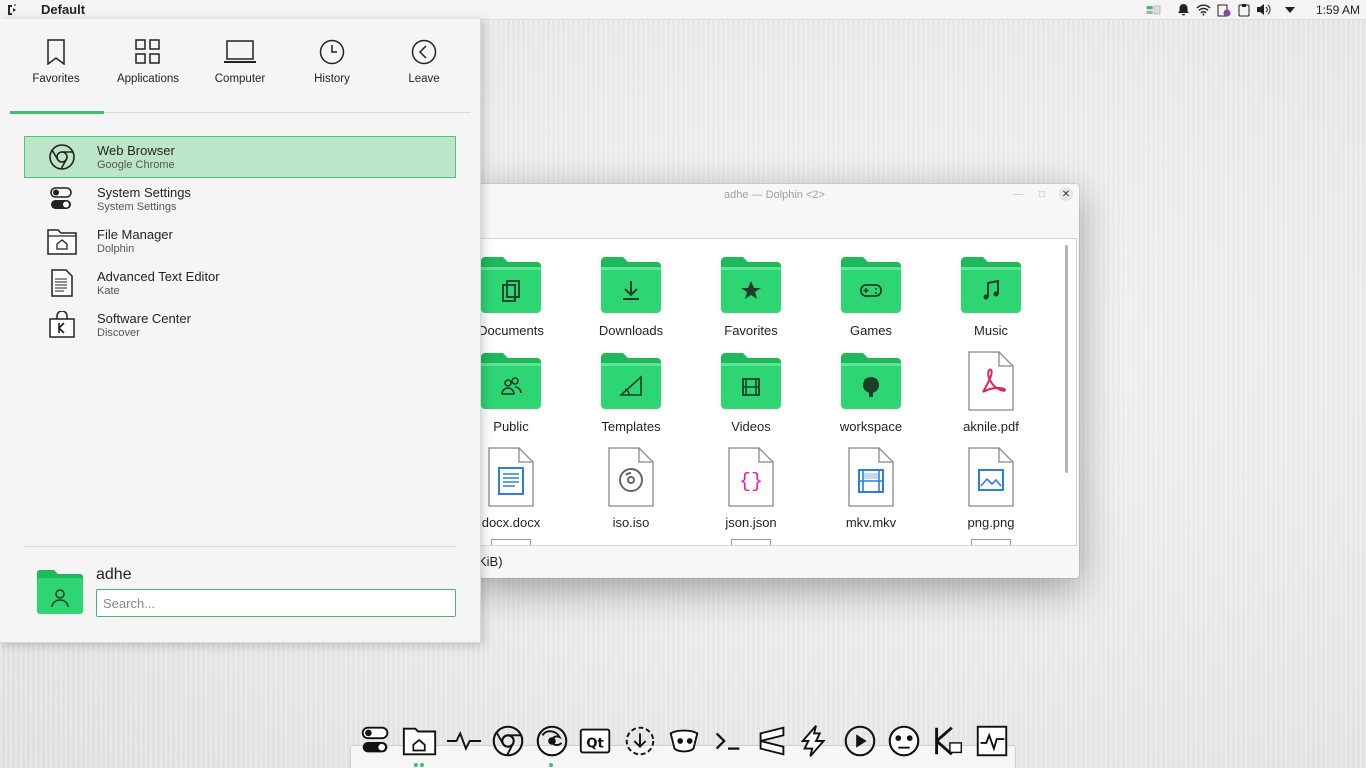 Image resolution: width=1366 pixels, height=768 pixels. Describe the element at coordinates (1042, 194) in the screenshot. I see `maximize-button: □` at that location.